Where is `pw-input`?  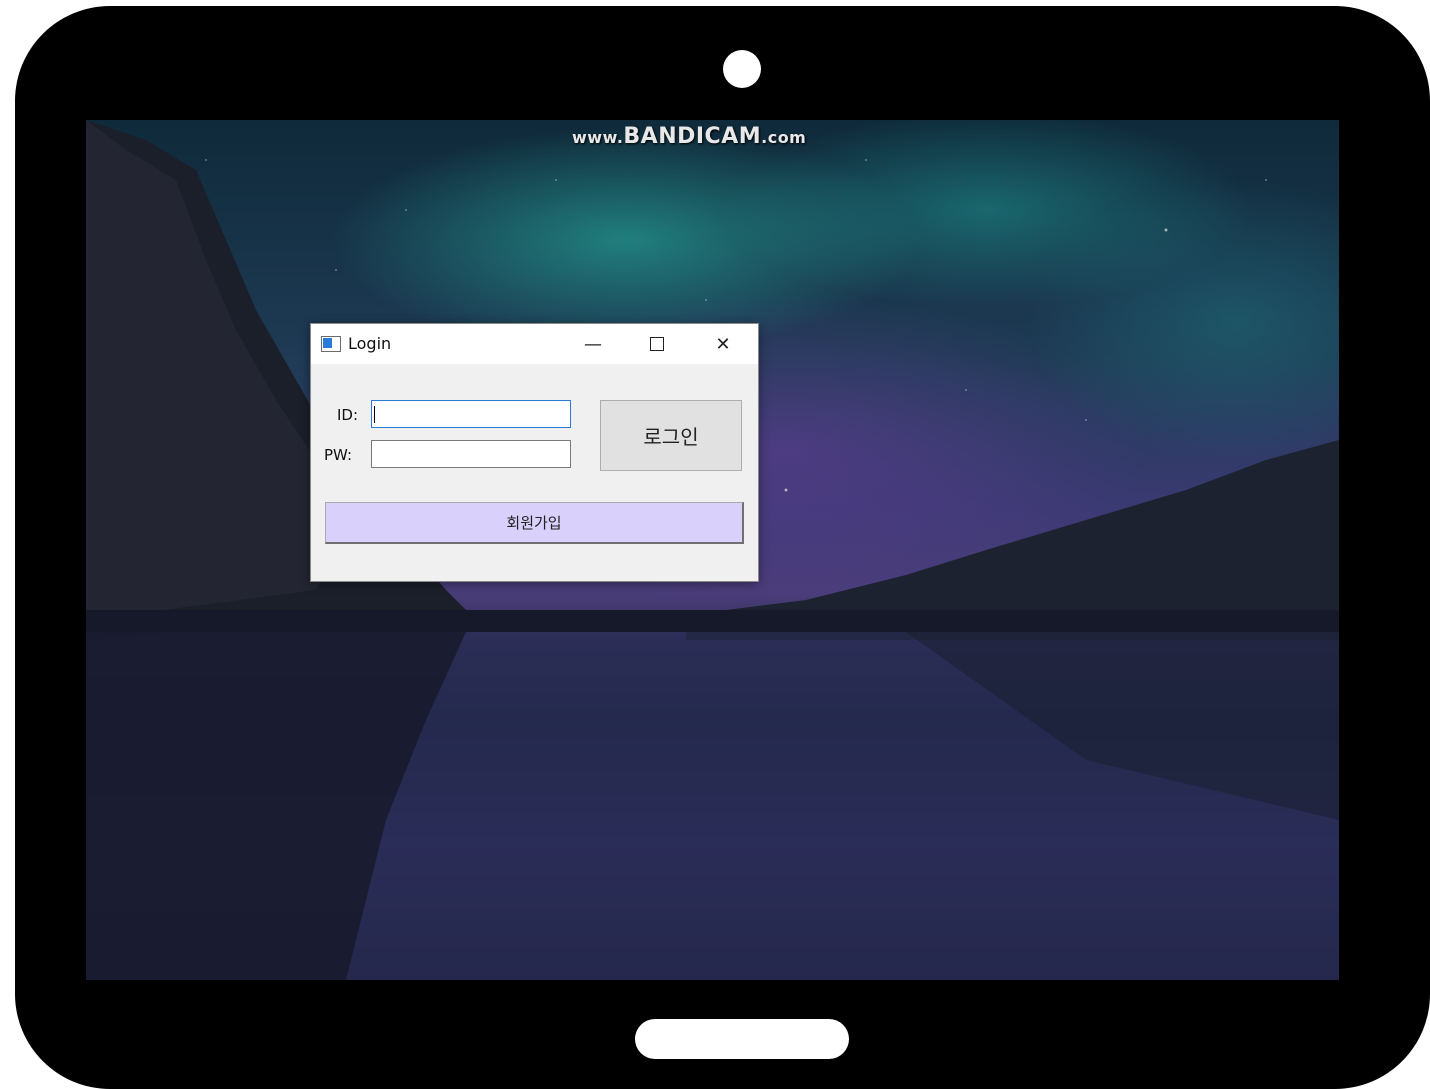 pw-input is located at coordinates (471, 454).